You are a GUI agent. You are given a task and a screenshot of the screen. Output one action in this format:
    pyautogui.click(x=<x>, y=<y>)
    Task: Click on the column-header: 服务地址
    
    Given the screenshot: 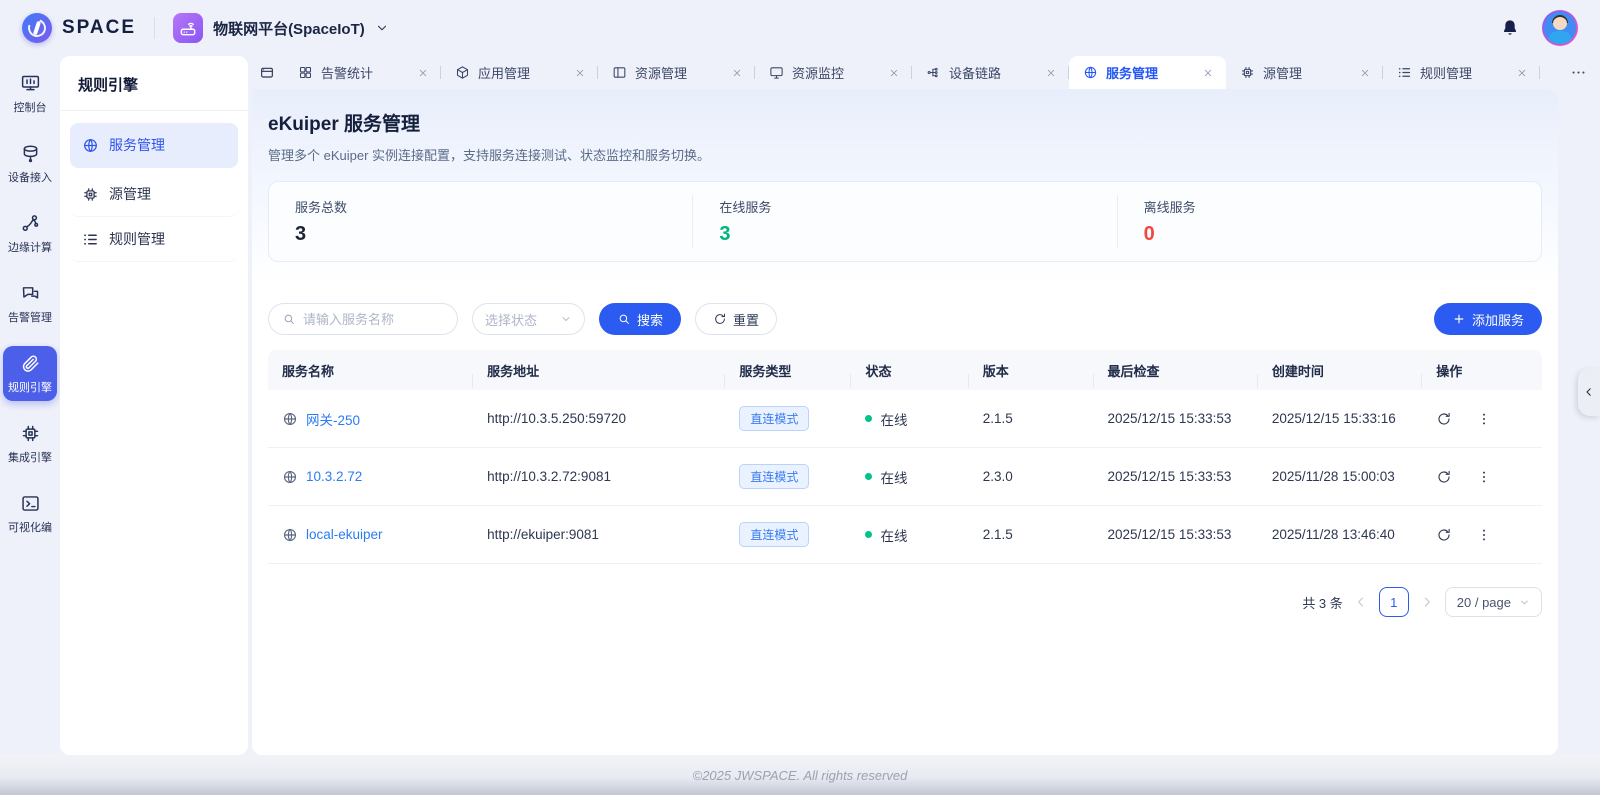 What is the action you would take?
    pyautogui.click(x=599, y=374)
    